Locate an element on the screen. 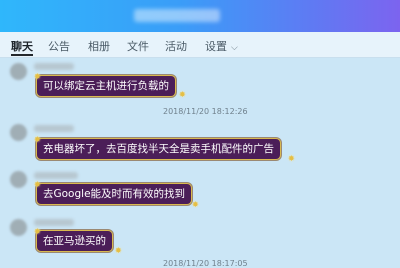 This screenshot has width=400, height=268. active-tab-indicator is located at coordinates (22, 55).